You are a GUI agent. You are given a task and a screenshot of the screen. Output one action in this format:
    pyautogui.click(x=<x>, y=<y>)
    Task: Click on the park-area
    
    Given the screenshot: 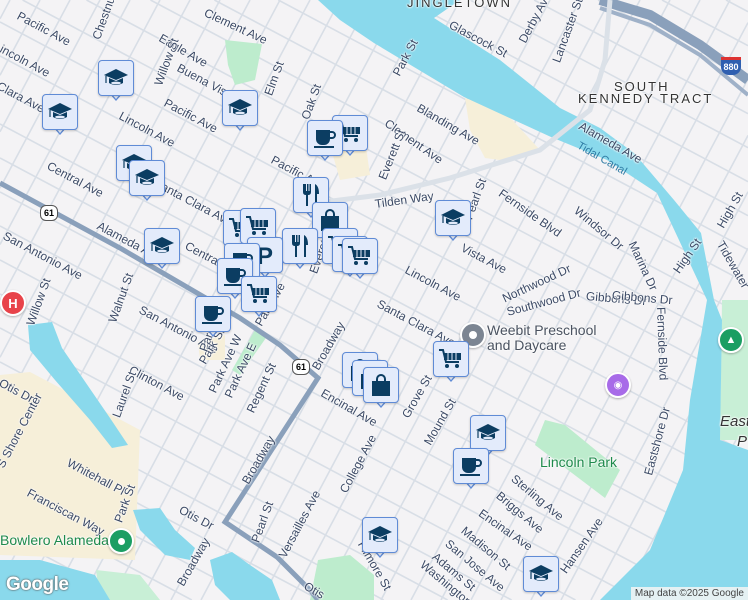 What is the action you would take?
    pyautogui.click(x=243, y=62)
    